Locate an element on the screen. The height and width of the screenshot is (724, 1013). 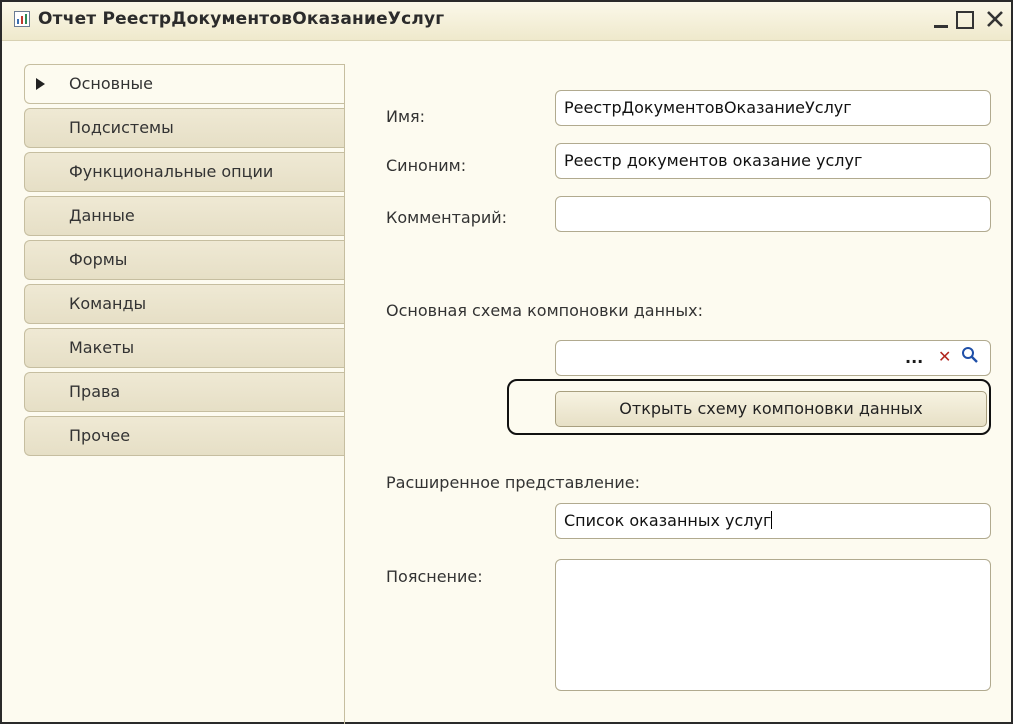
tab-label: Макеты is located at coordinates (102, 347).